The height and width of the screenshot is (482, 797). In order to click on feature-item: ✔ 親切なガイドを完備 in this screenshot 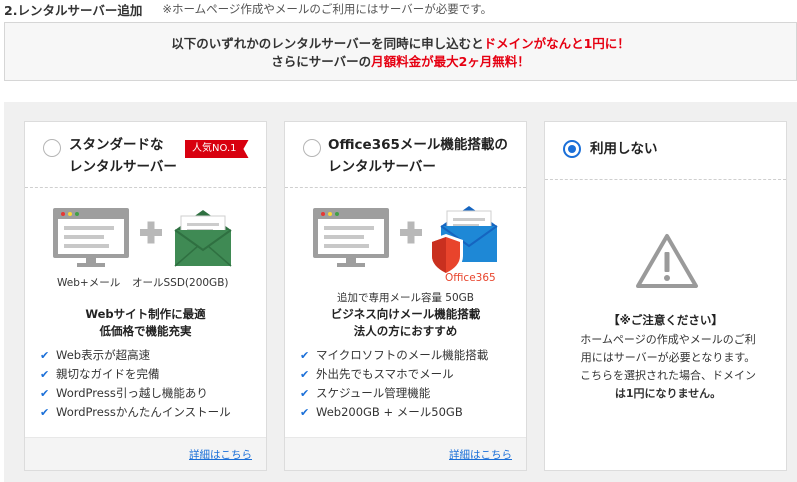, I will do `click(135, 374)`.